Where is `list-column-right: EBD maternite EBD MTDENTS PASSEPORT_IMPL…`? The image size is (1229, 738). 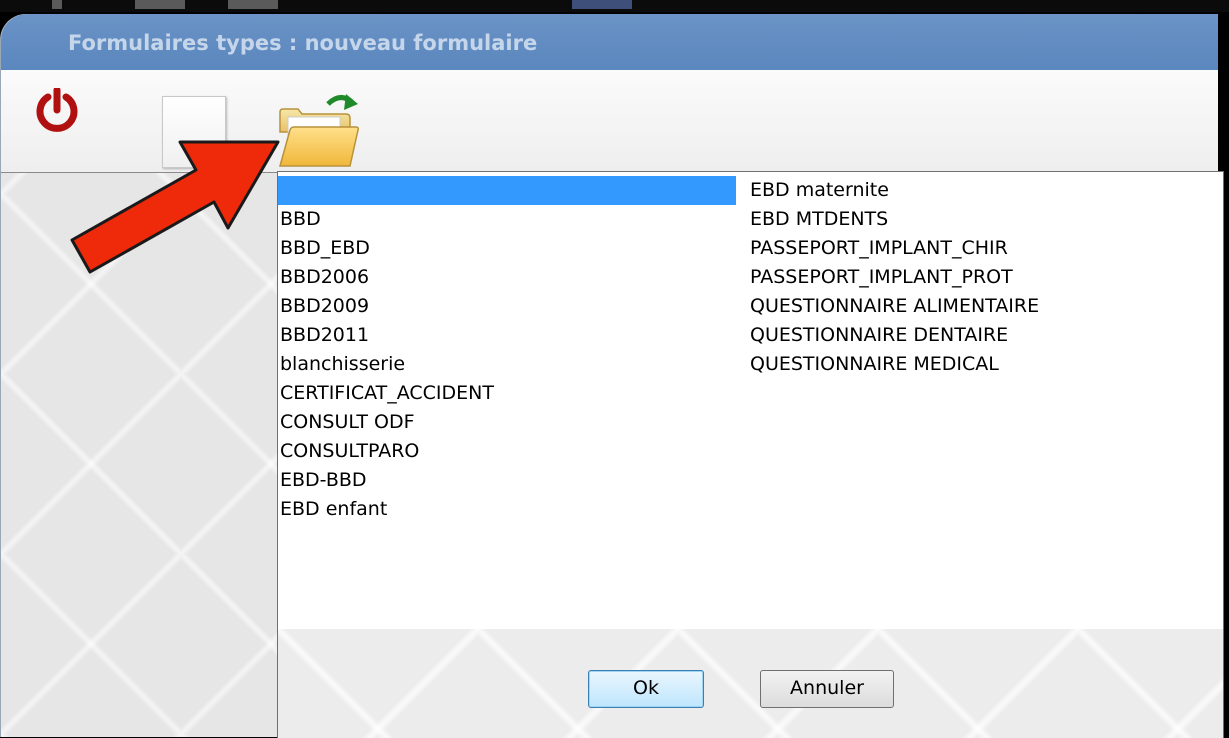 list-column-right: EBD maternite EBD MTDENTS PASSEPORT_IMPL… is located at coordinates (983, 277).